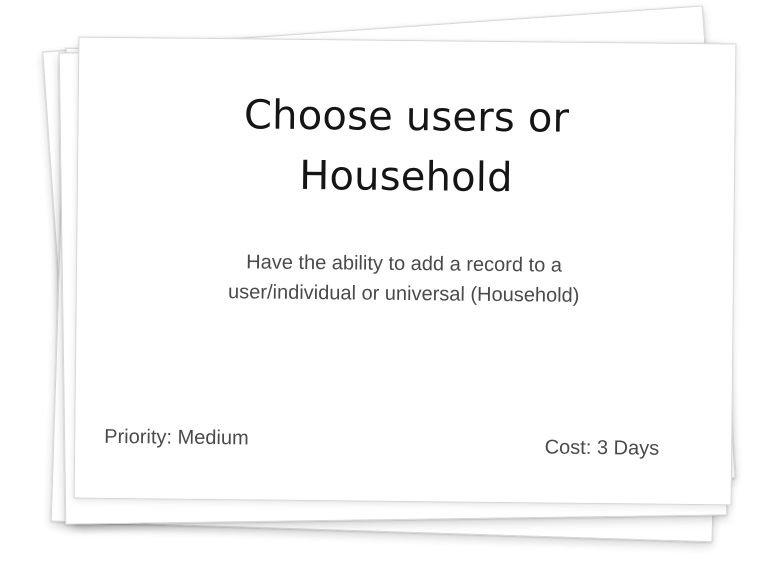 The height and width of the screenshot is (572, 764). I want to click on card-title: Choose users or Household, so click(406, 147).